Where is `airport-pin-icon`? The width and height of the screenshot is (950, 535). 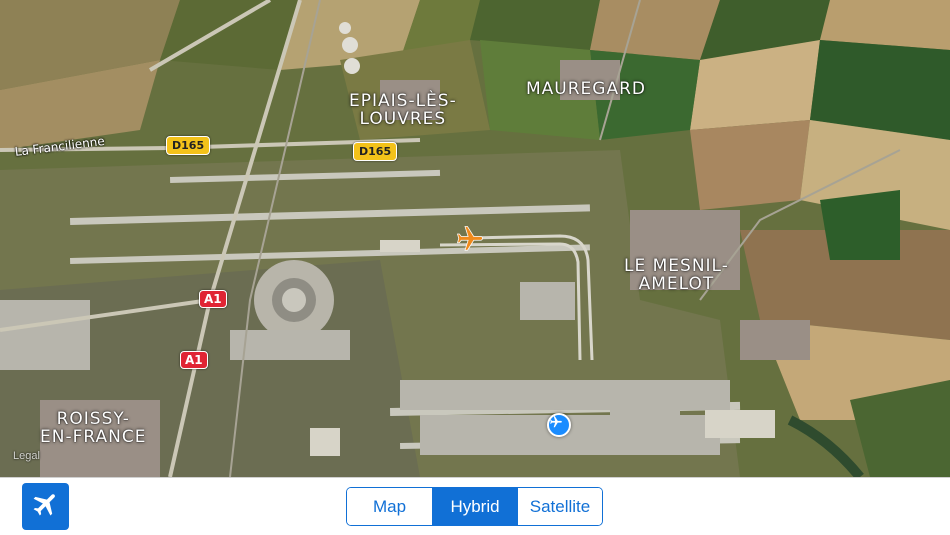 airport-pin-icon is located at coordinates (559, 425).